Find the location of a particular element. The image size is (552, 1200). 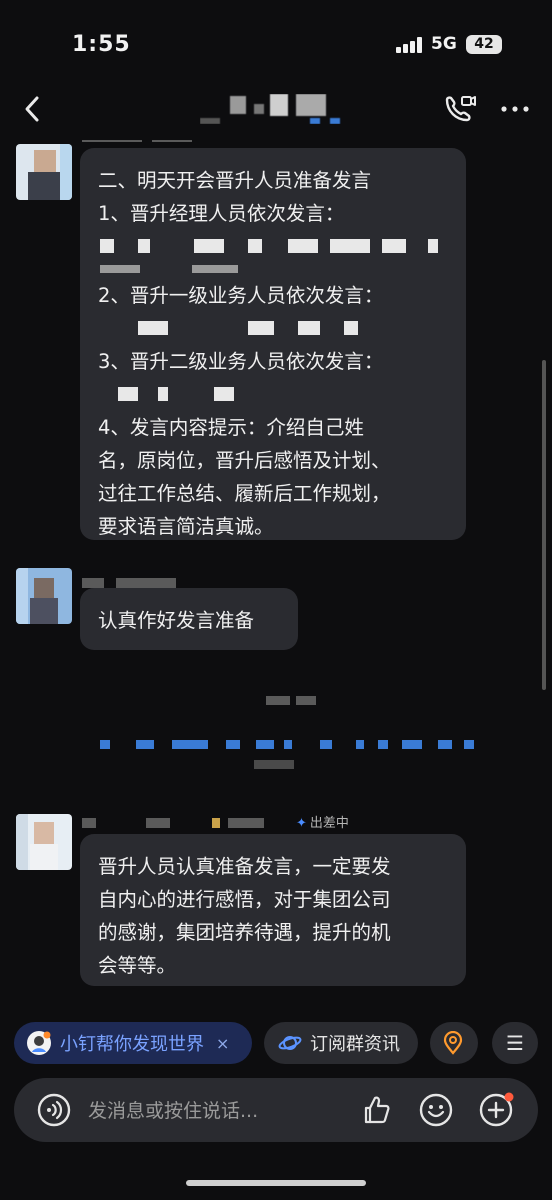

message-text: 认真作好发言准备 is located at coordinates (176, 620).